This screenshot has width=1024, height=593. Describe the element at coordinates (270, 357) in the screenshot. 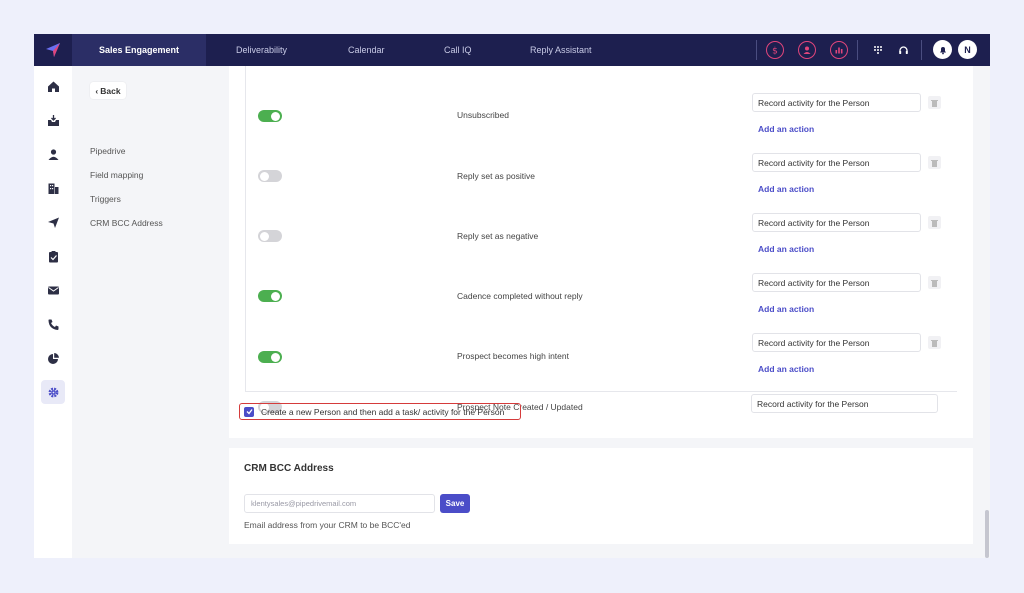

I see `trigger-toggle-high-intent` at that location.